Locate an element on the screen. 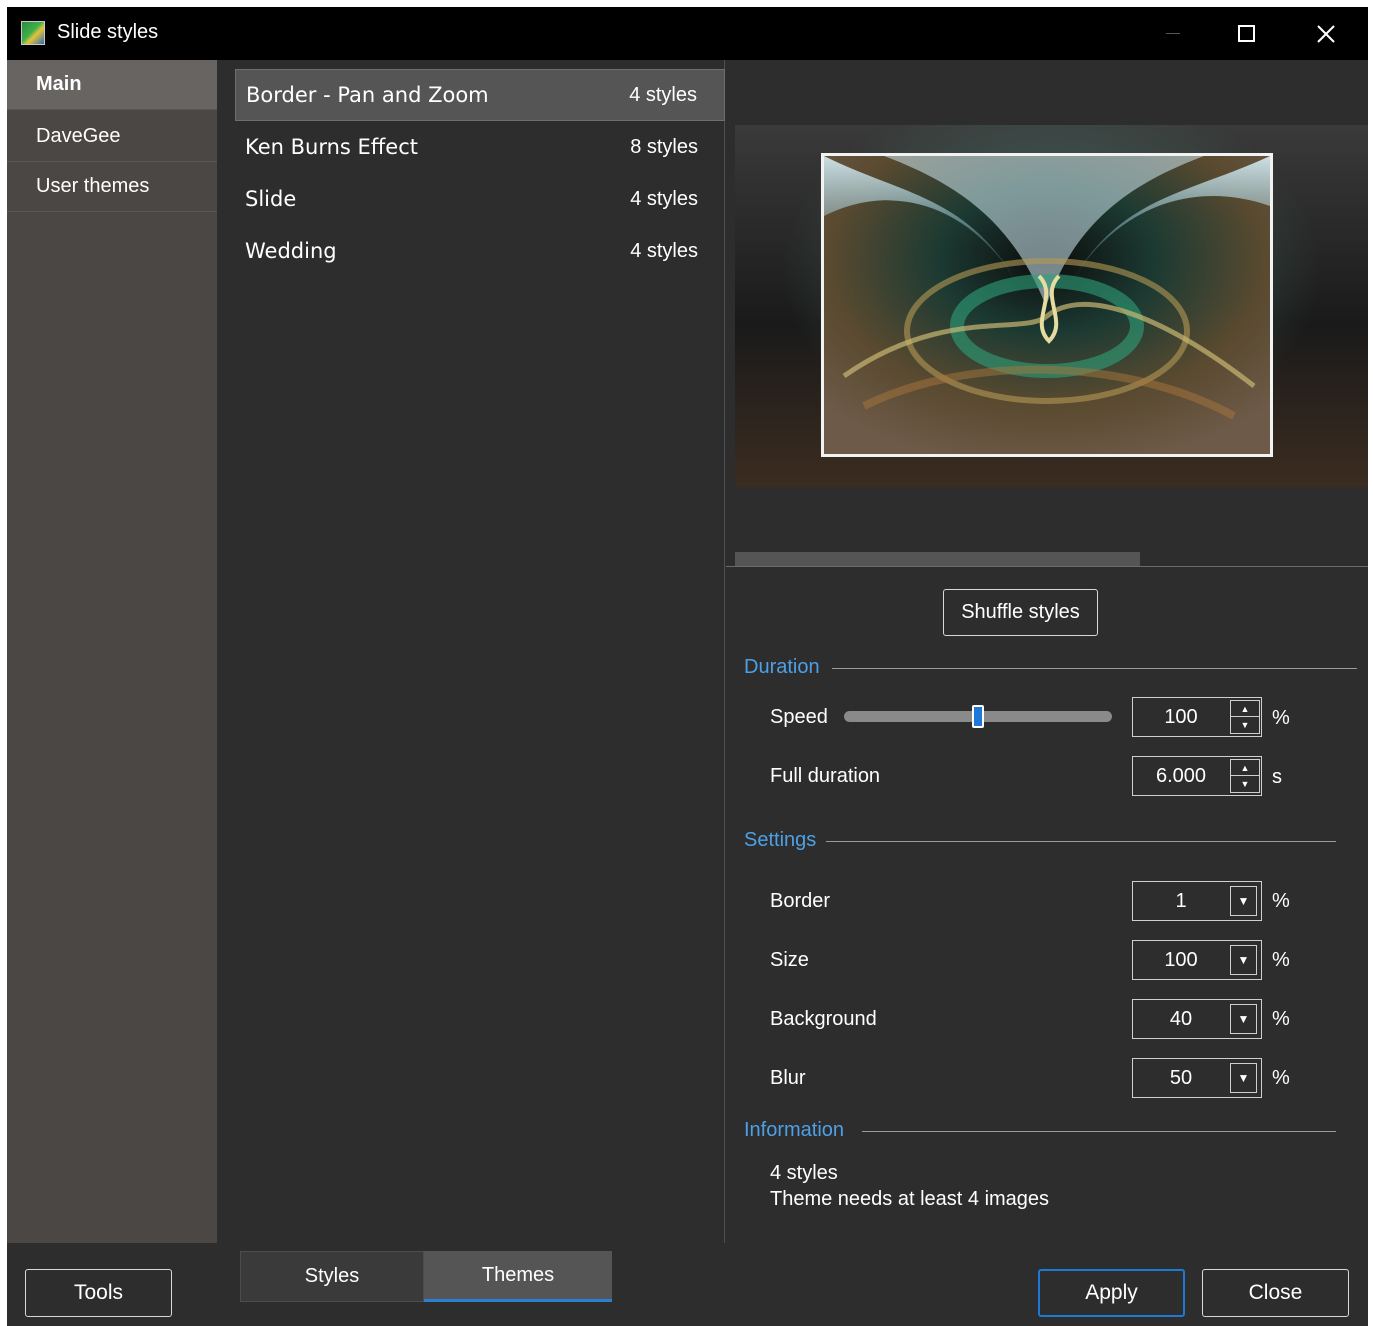 The height and width of the screenshot is (1326, 1373). border-value: 1 is located at coordinates (1181, 900).